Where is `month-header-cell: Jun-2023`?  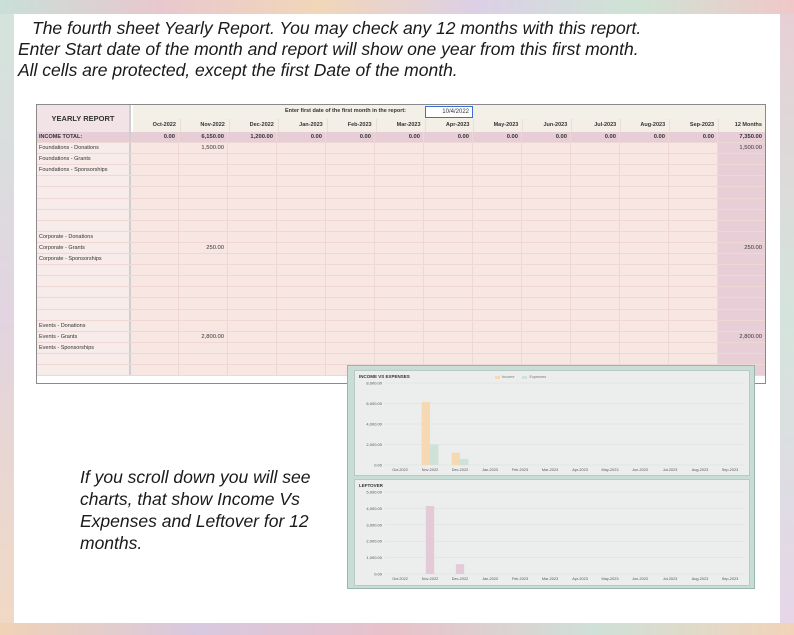
month-header-cell: Jun-2023 is located at coordinates (548, 125).